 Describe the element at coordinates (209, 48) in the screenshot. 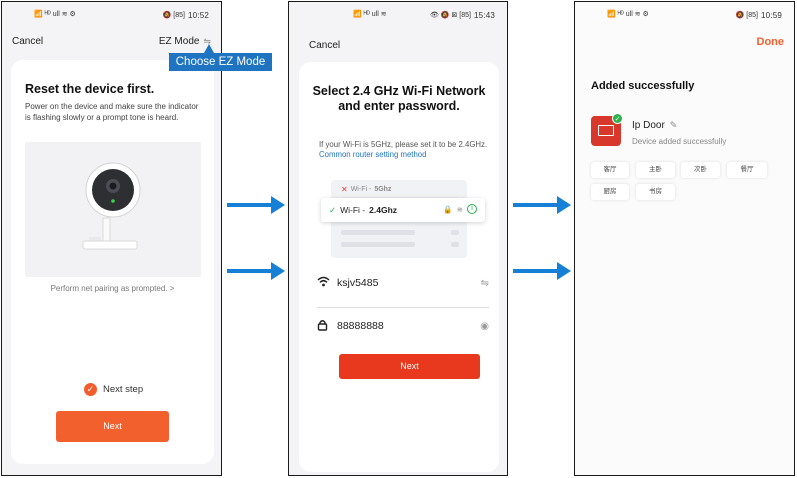

I see `tooltip-pointer` at that location.